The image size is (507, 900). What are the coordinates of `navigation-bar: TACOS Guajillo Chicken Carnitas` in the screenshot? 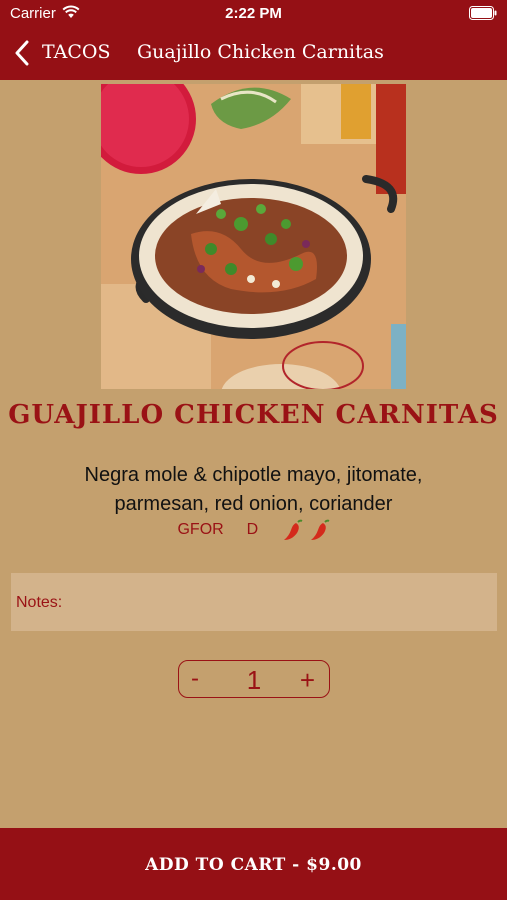 It's located at (253, 54).